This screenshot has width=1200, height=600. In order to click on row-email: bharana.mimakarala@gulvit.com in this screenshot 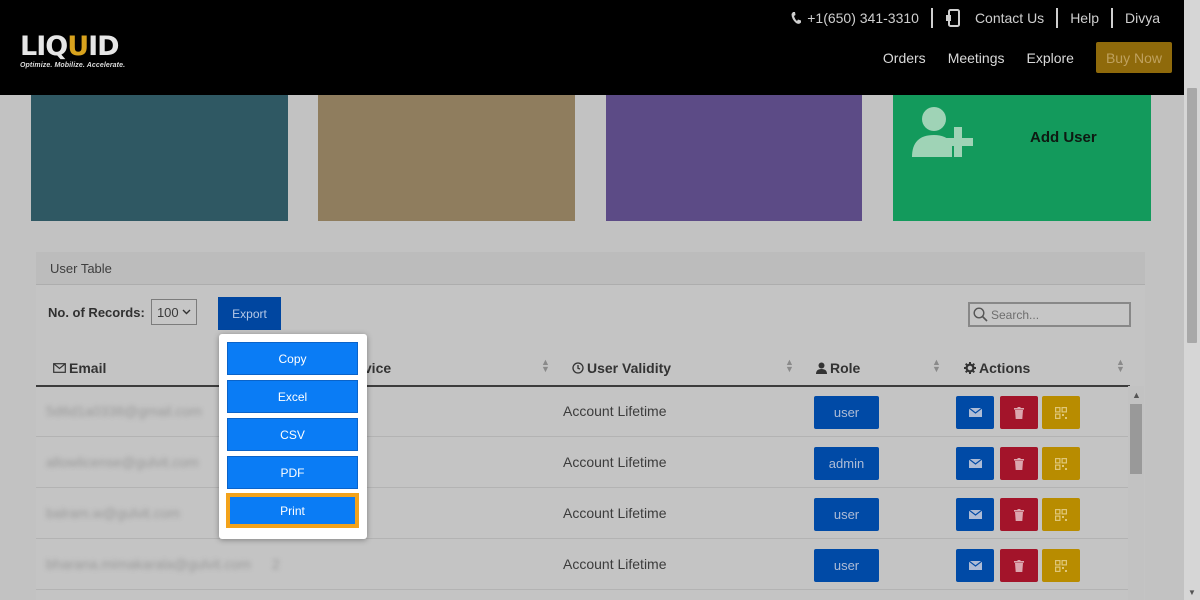, I will do `click(148, 564)`.